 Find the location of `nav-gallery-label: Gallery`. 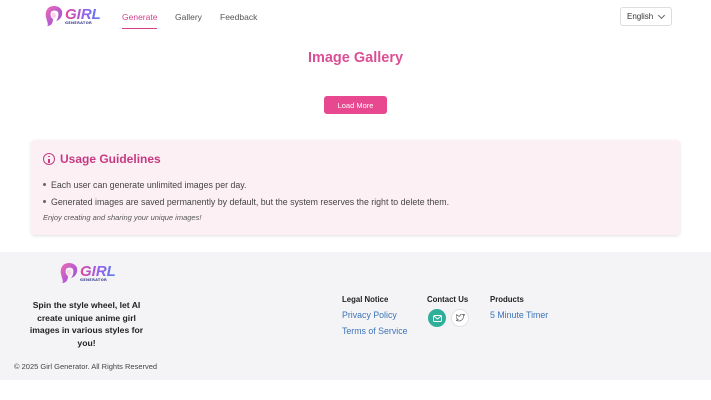

nav-gallery-label: Gallery is located at coordinates (188, 17).